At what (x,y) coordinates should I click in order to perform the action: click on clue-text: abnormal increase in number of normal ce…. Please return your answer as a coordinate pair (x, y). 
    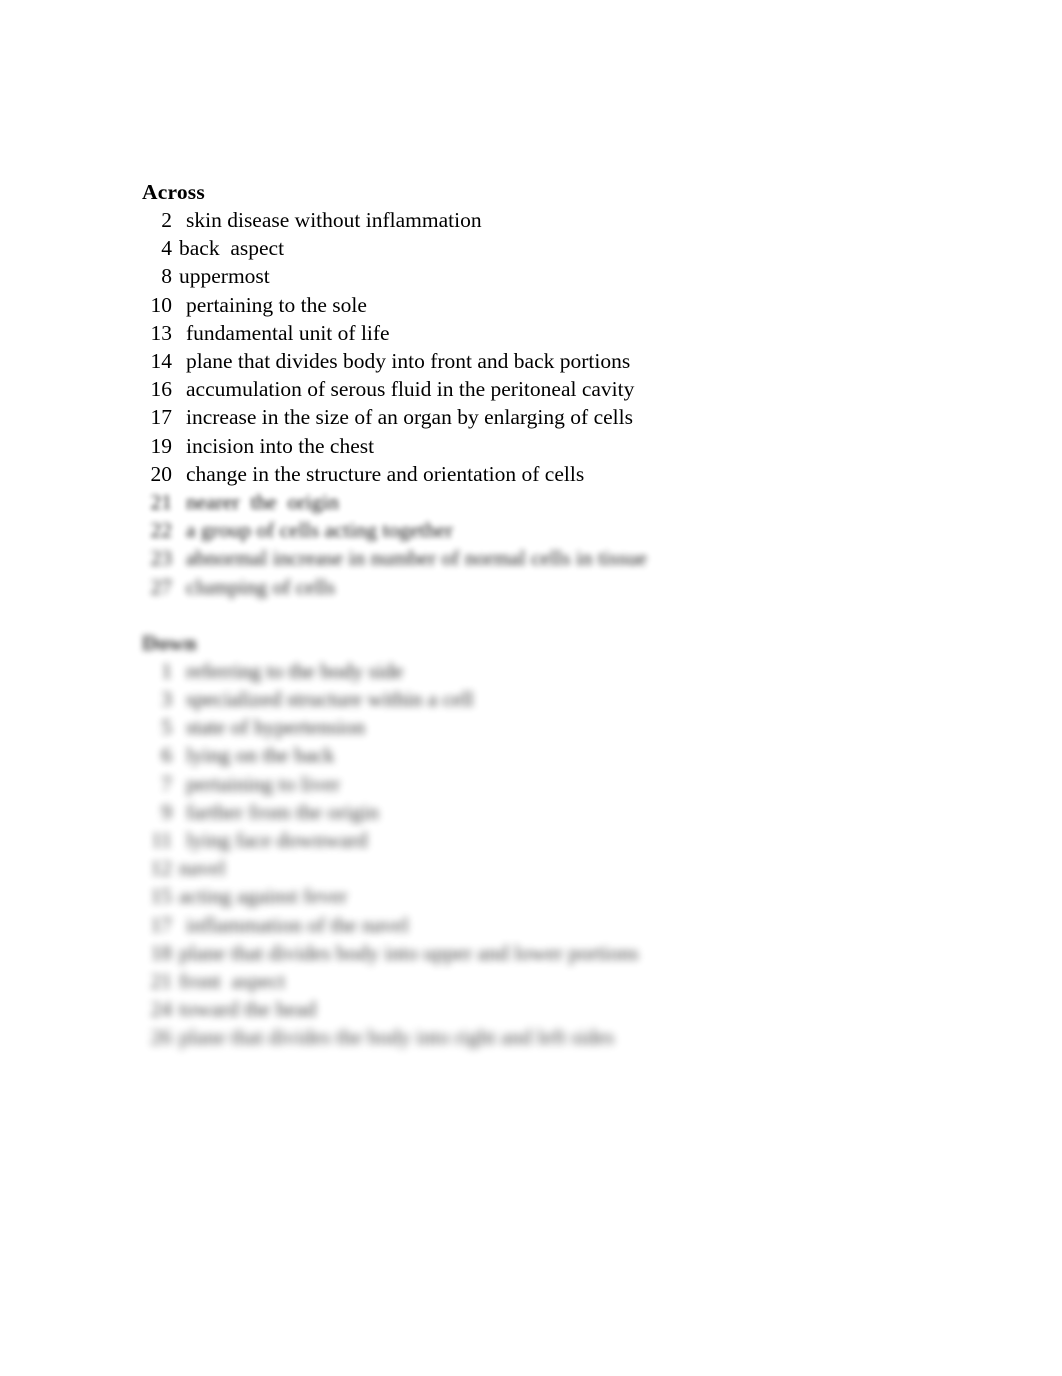
    Looking at the image, I should click on (416, 558).